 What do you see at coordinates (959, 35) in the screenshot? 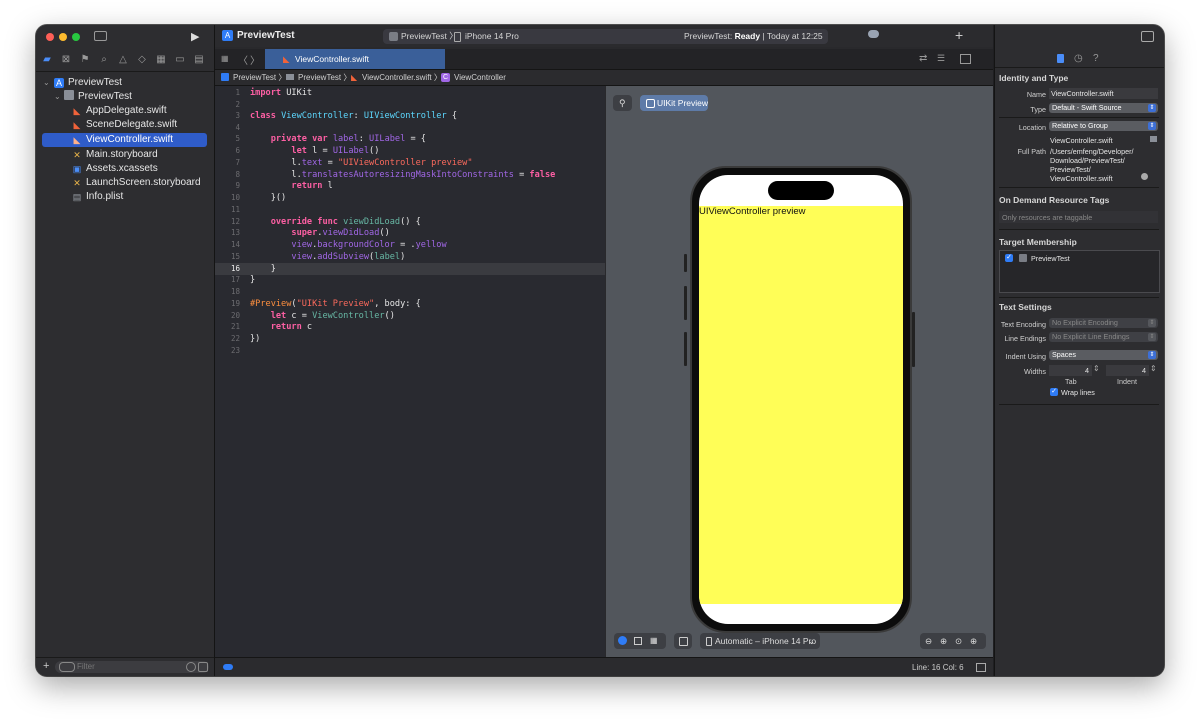
I see `add-tab-icon: +` at bounding box center [959, 35].